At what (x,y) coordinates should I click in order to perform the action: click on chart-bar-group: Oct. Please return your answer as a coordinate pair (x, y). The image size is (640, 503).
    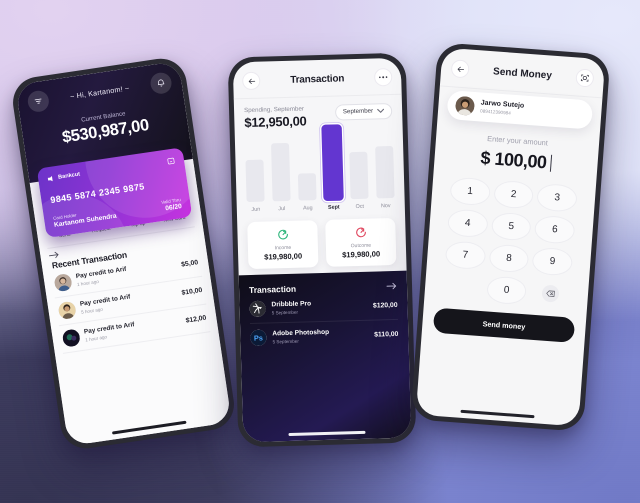
    Looking at the image, I should click on (359, 180).